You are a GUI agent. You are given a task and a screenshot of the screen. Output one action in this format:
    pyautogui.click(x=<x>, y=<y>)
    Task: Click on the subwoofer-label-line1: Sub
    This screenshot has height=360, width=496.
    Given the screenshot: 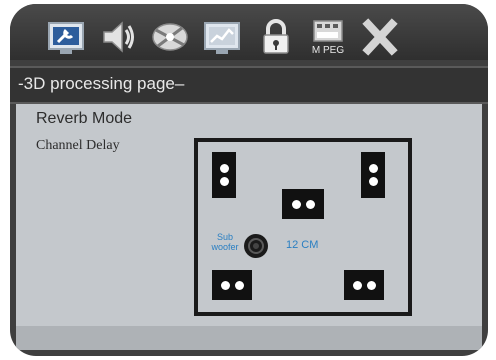 What is the action you would take?
    pyautogui.click(x=224, y=237)
    